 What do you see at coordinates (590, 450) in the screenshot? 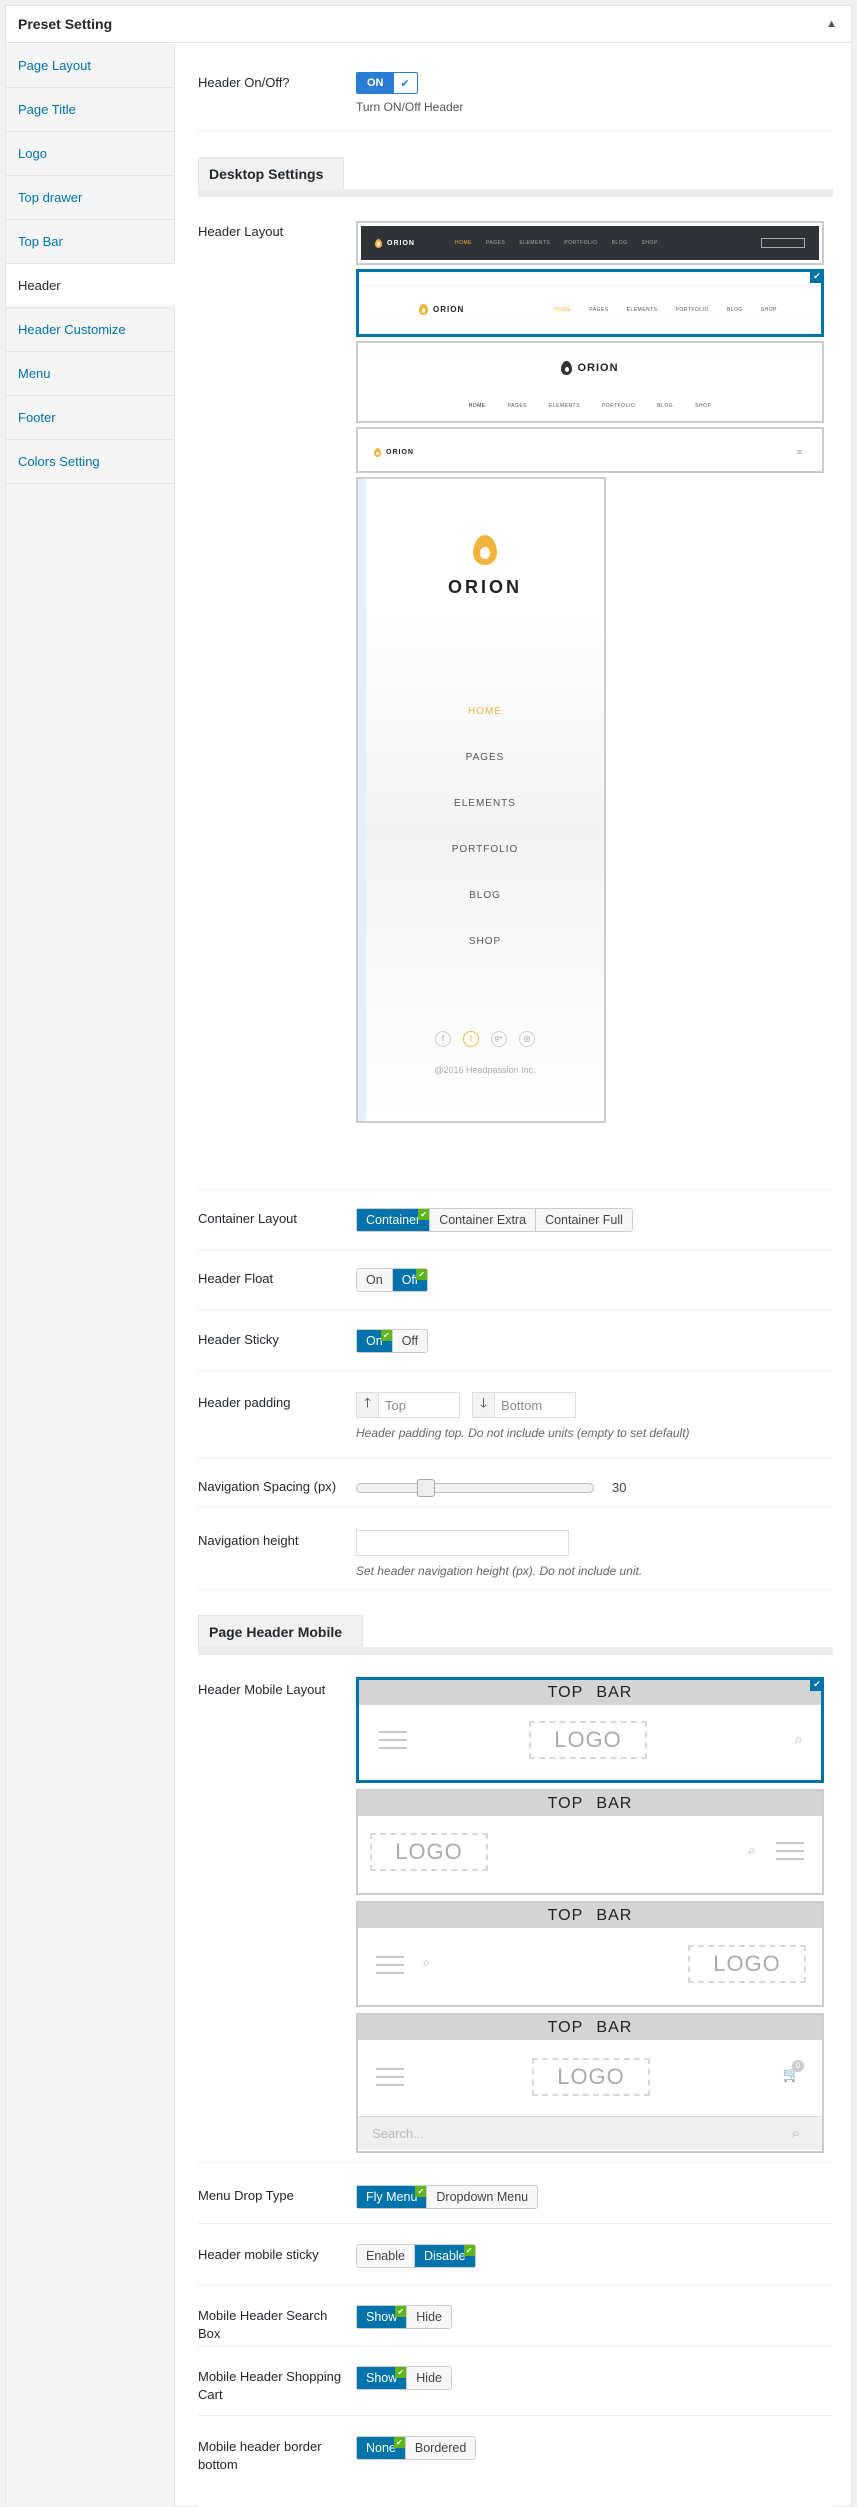
I see `header-layout-option-4: ORION ≡` at bounding box center [590, 450].